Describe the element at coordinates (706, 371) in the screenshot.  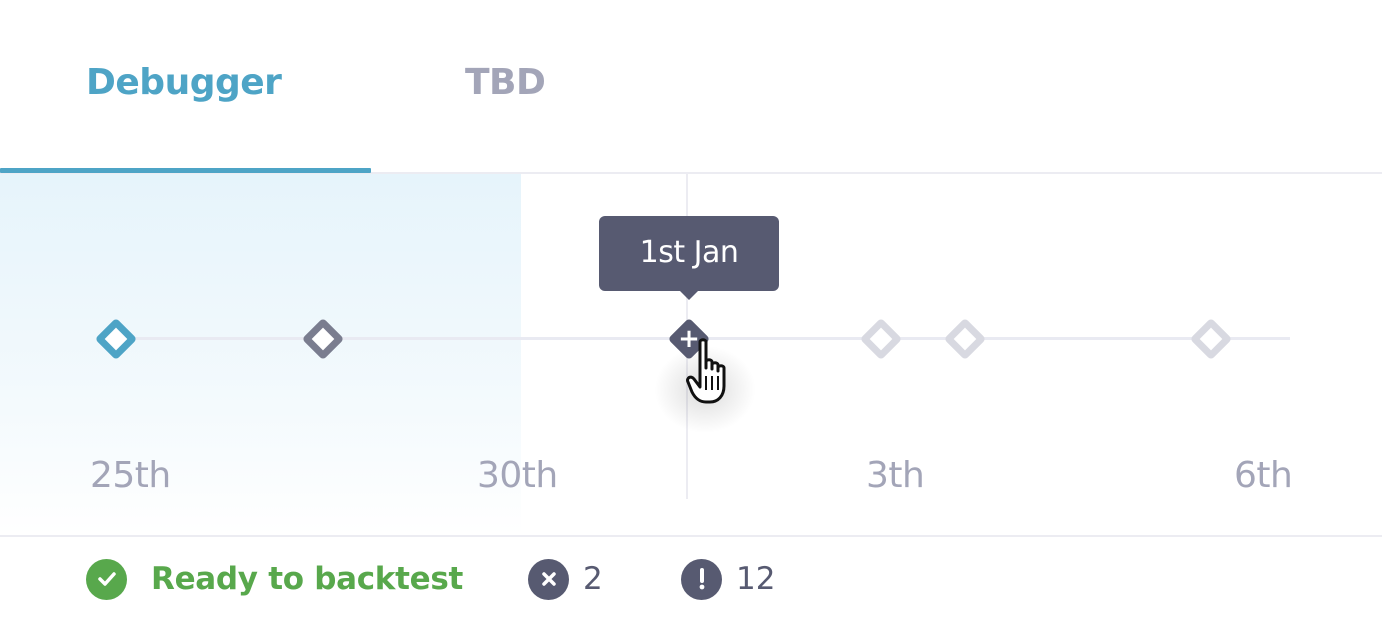
I see `hand-pointer-icon` at that location.